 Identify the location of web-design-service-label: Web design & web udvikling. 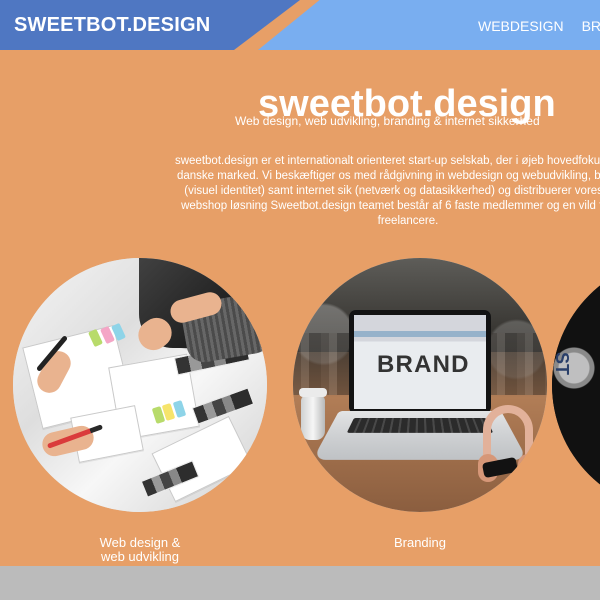
(140, 550).